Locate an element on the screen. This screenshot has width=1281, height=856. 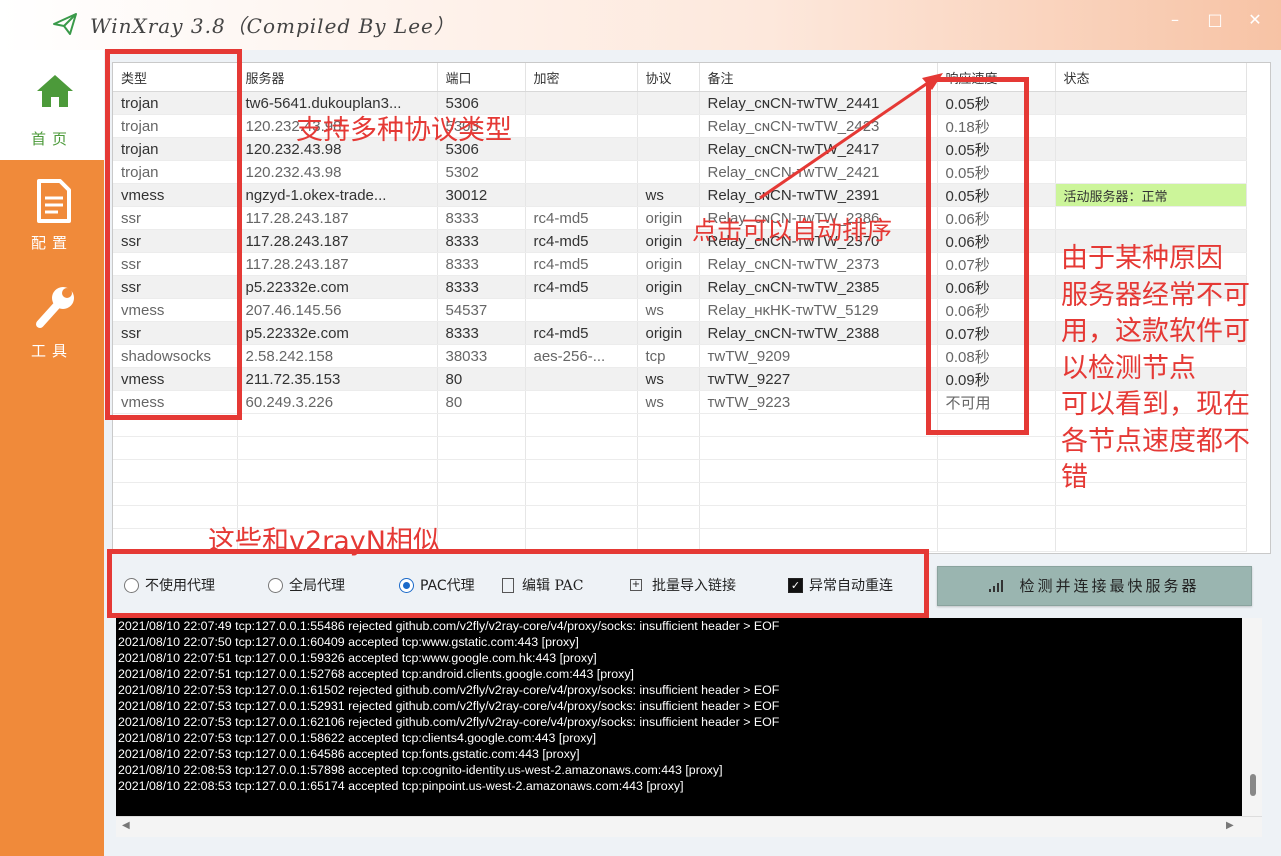
annotation-reason-line: 可以看到，现在 is located at coordinates (1155, 404).